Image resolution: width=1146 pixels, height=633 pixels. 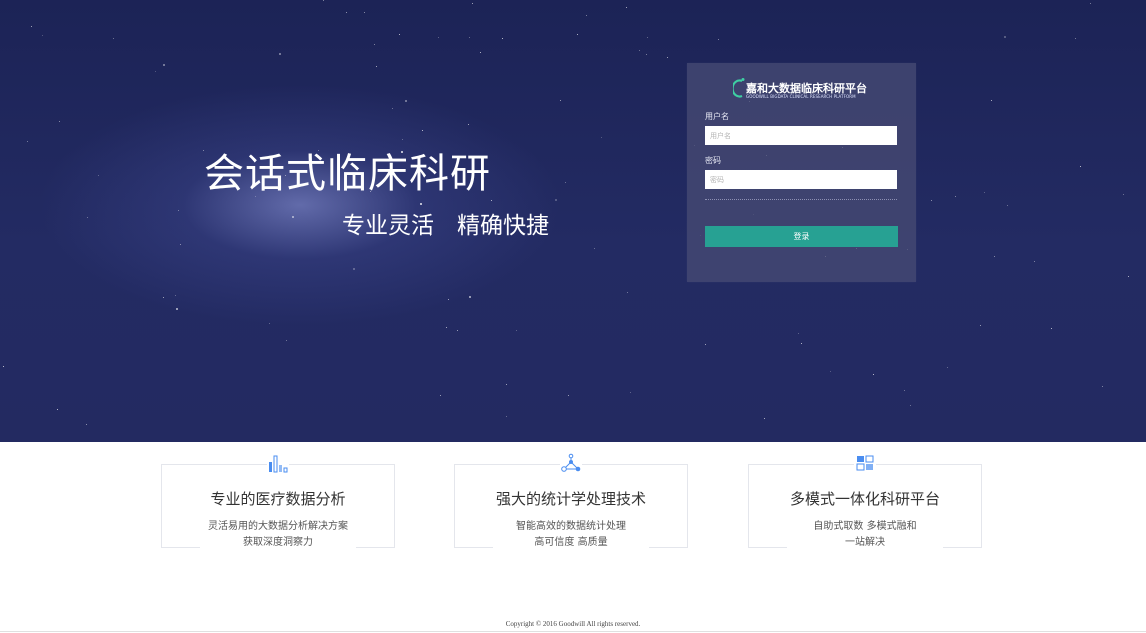 What do you see at coordinates (801, 135) in the screenshot?
I see `username-input` at bounding box center [801, 135].